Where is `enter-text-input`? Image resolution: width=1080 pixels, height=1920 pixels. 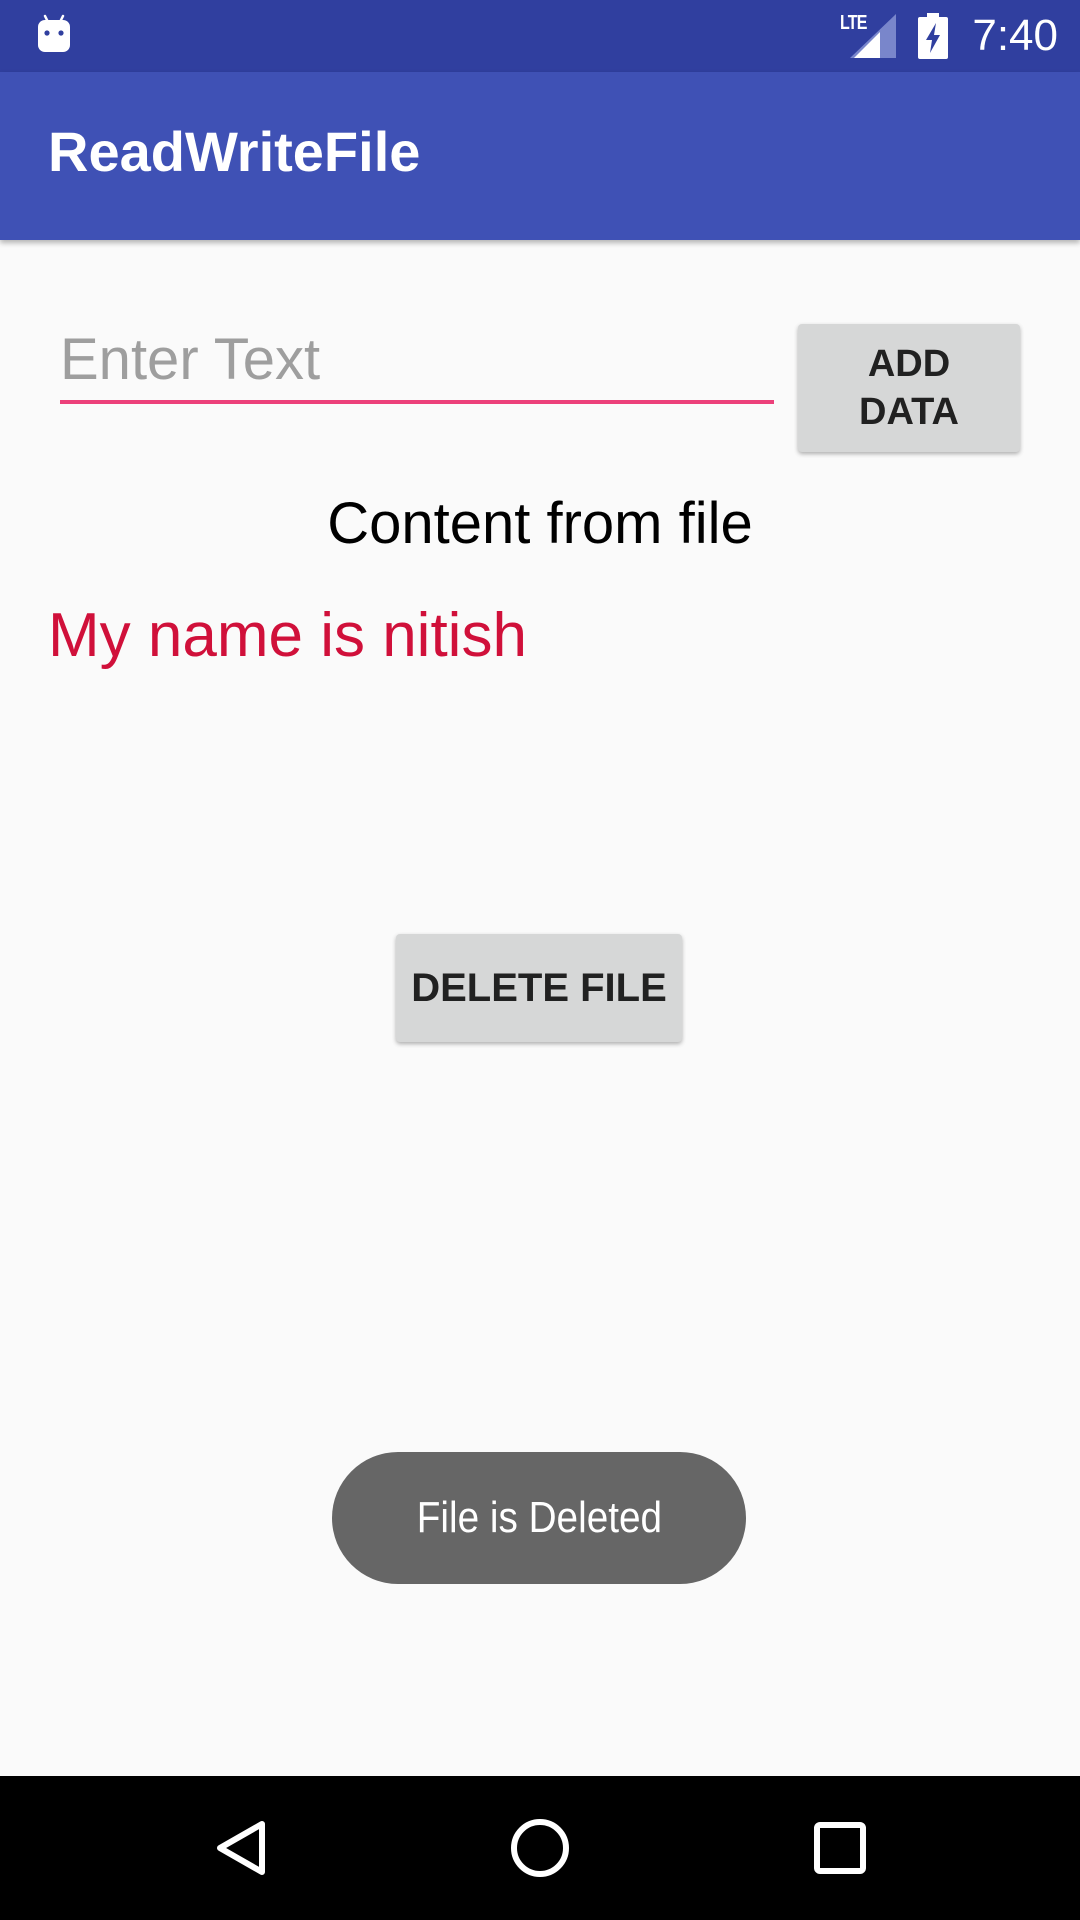
enter-text-input is located at coordinates (417, 361).